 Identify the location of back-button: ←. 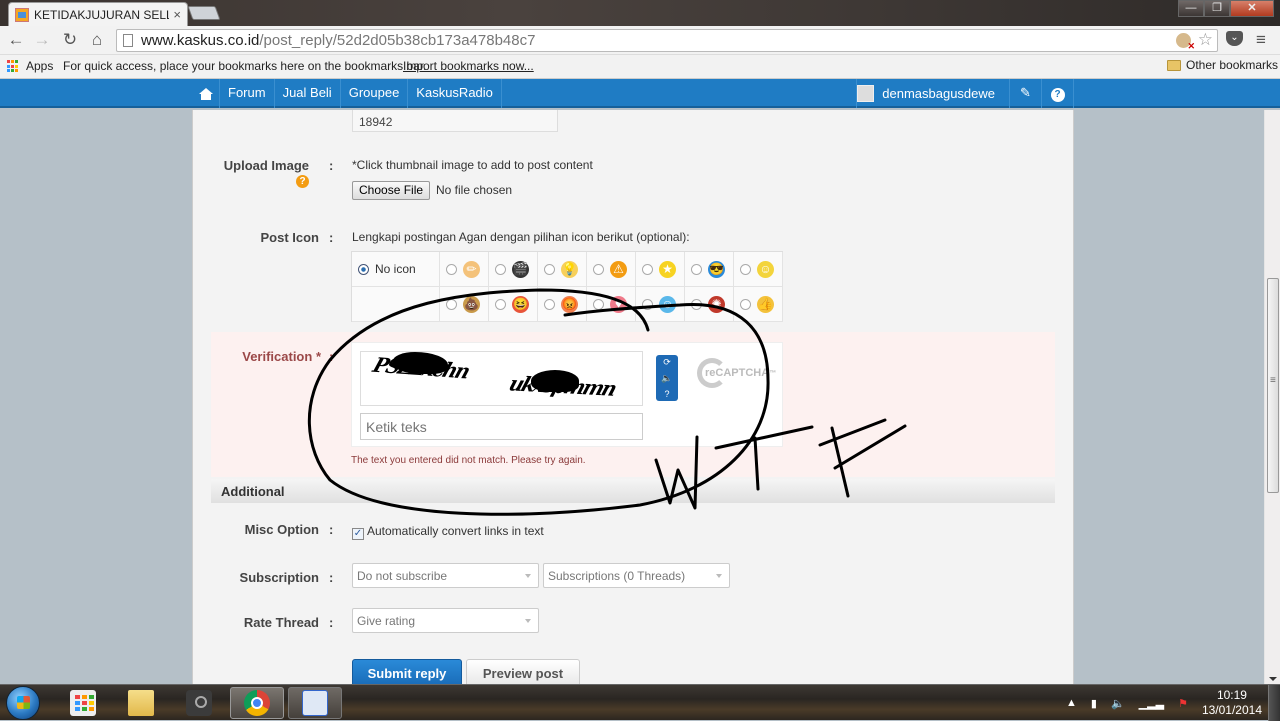
(16, 40).